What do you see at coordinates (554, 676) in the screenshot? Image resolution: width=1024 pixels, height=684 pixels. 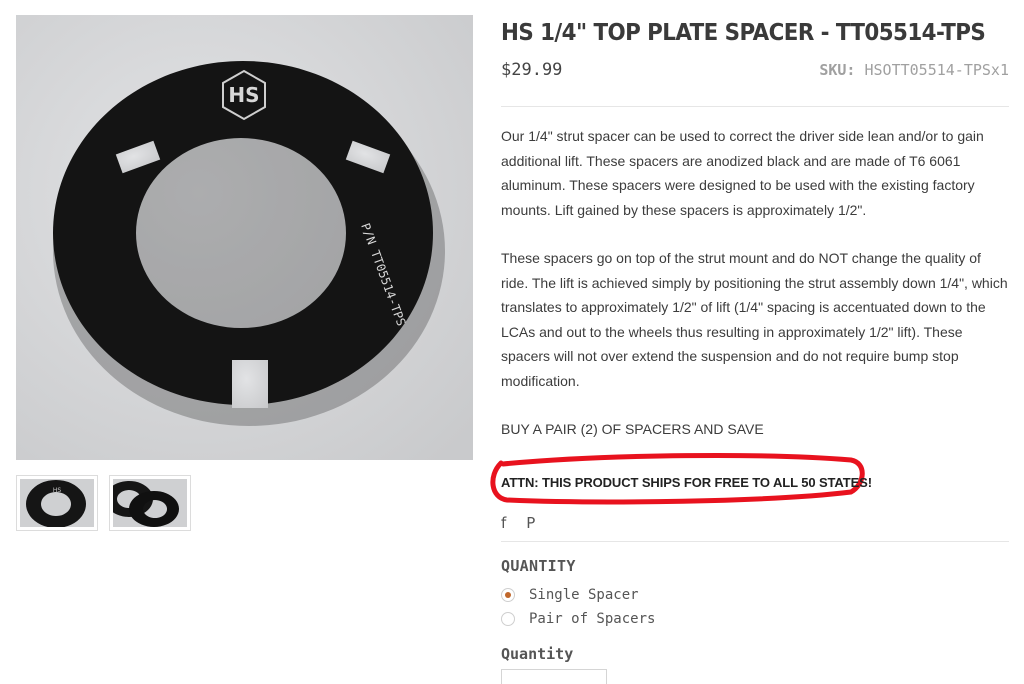 I see `quantity-input` at bounding box center [554, 676].